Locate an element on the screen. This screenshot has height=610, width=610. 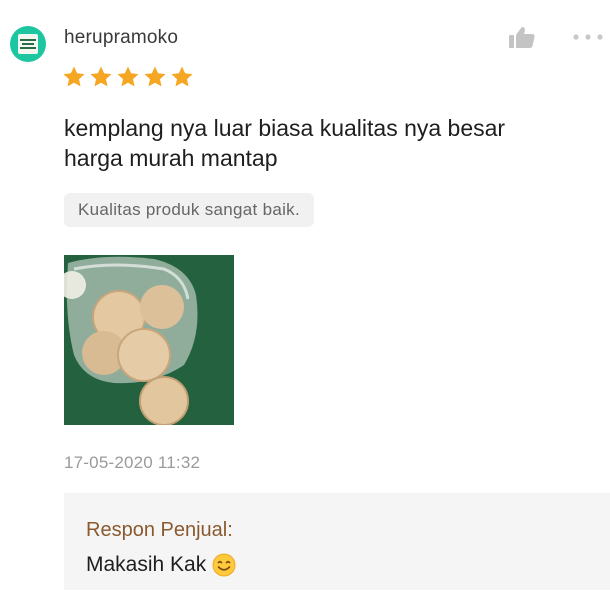
review-text-line: harga murah mantap is located at coordinates (171, 158).